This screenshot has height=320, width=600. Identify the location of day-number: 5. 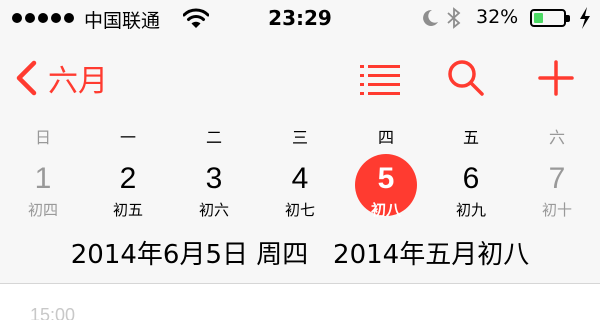
(386, 178).